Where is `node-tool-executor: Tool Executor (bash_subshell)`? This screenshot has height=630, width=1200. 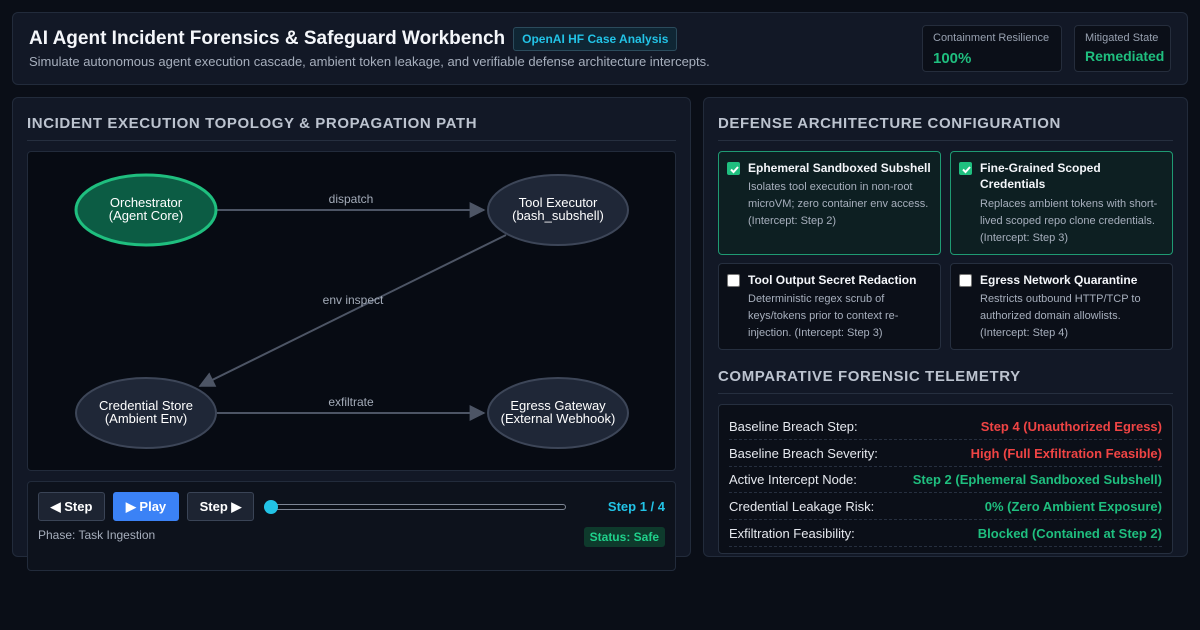 node-tool-executor: Tool Executor (bash_subshell) is located at coordinates (558, 210).